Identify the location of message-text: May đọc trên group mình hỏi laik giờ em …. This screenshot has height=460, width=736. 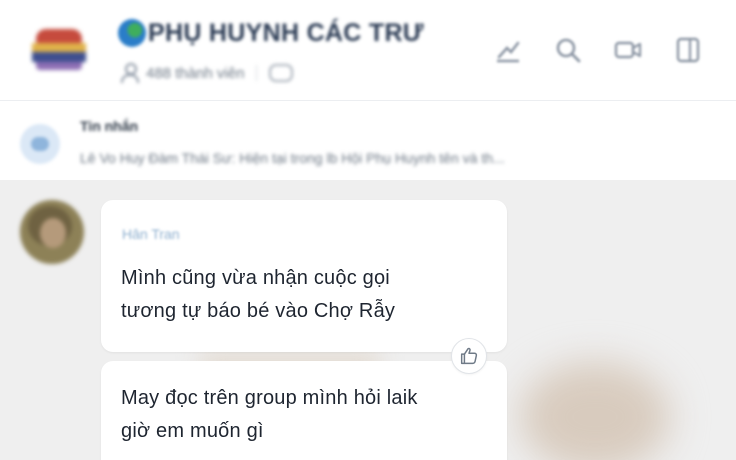
(269, 415).